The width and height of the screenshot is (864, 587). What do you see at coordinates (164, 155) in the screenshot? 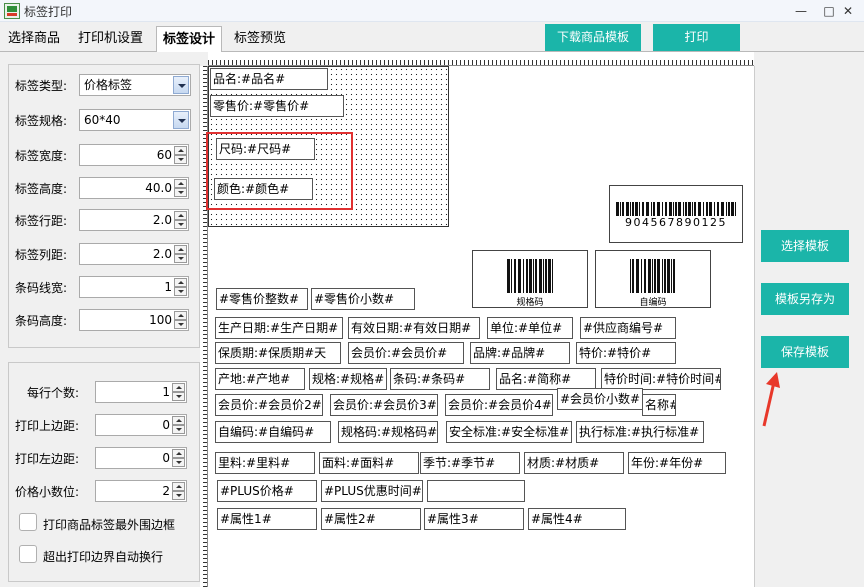
I see `label-width-value: 60` at bounding box center [164, 155].